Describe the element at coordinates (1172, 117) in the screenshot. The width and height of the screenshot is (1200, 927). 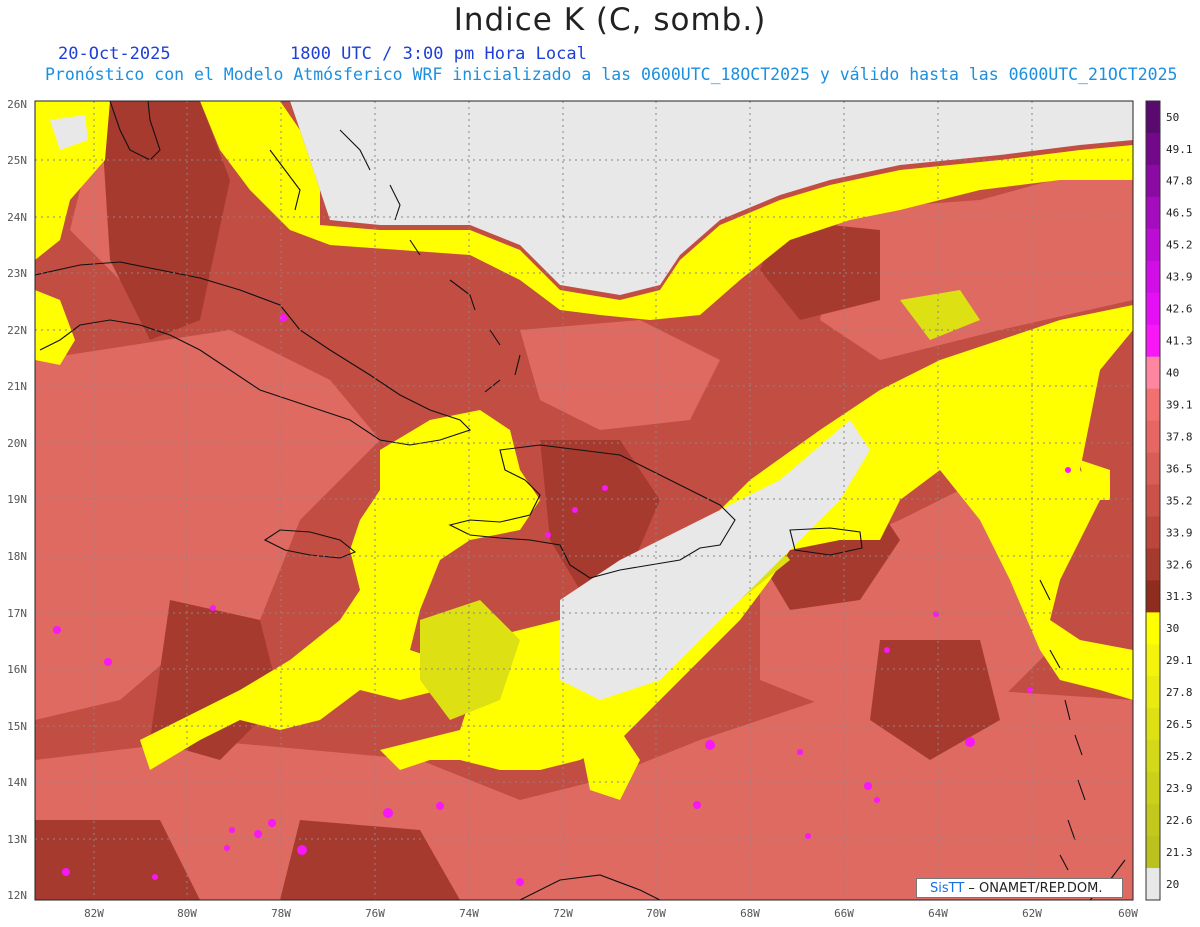
I see `colorbar-label: 50` at that location.